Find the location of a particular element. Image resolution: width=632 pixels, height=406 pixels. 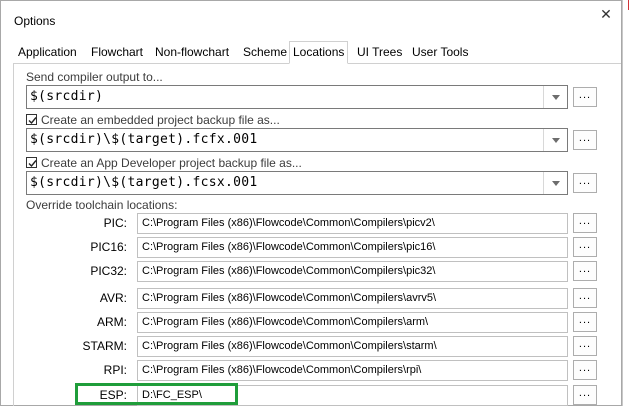

title-bar: Options ✕ is located at coordinates (311, 18).